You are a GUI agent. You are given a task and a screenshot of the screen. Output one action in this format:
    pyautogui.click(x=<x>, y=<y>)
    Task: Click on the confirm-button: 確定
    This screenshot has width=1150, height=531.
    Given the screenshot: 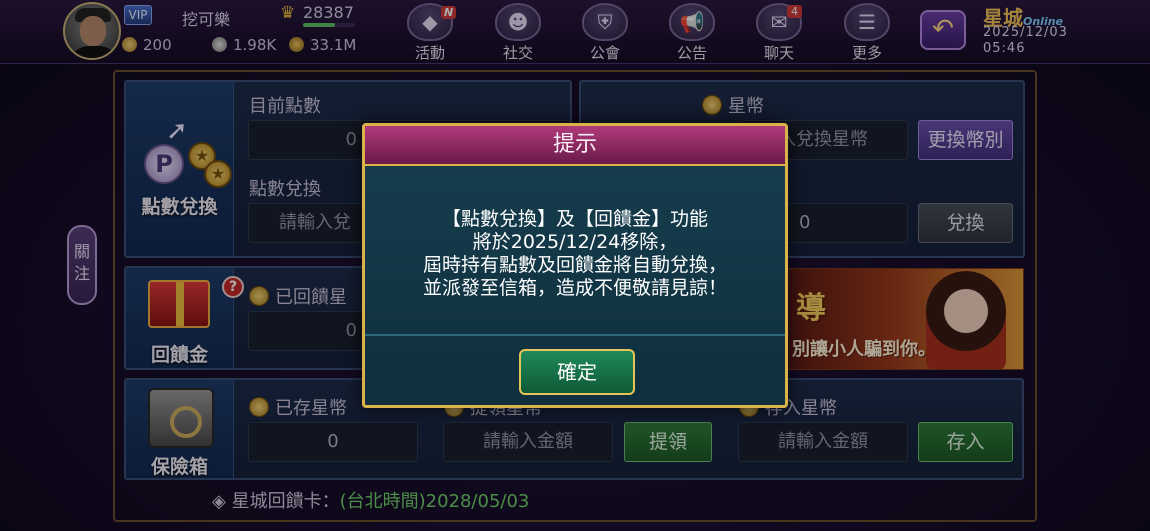 What is the action you would take?
    pyautogui.click(x=577, y=372)
    